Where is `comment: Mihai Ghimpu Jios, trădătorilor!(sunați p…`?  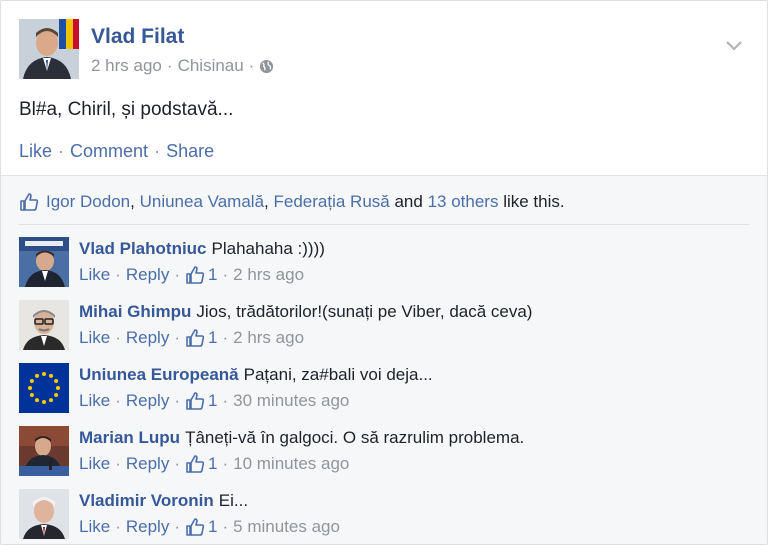 comment: Mihai Ghimpu Jios, trădătorilor!(sunați p… is located at coordinates (389, 328).